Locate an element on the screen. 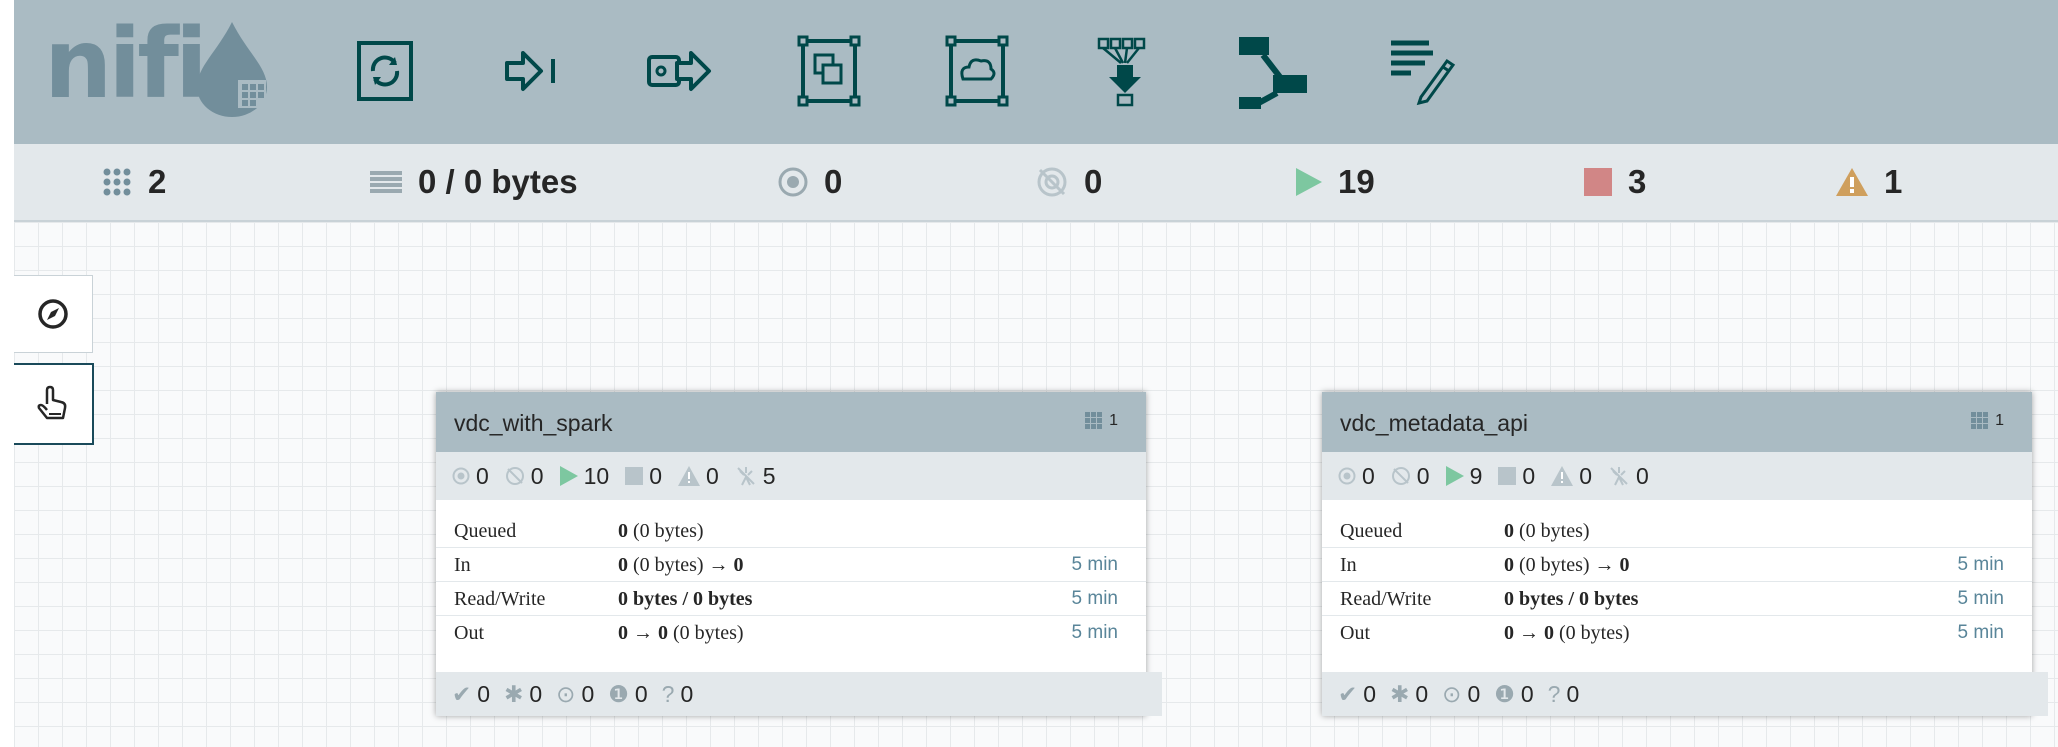 This screenshot has width=2058, height=747. process-group-name: vdc_metadata_api is located at coordinates (1434, 423).